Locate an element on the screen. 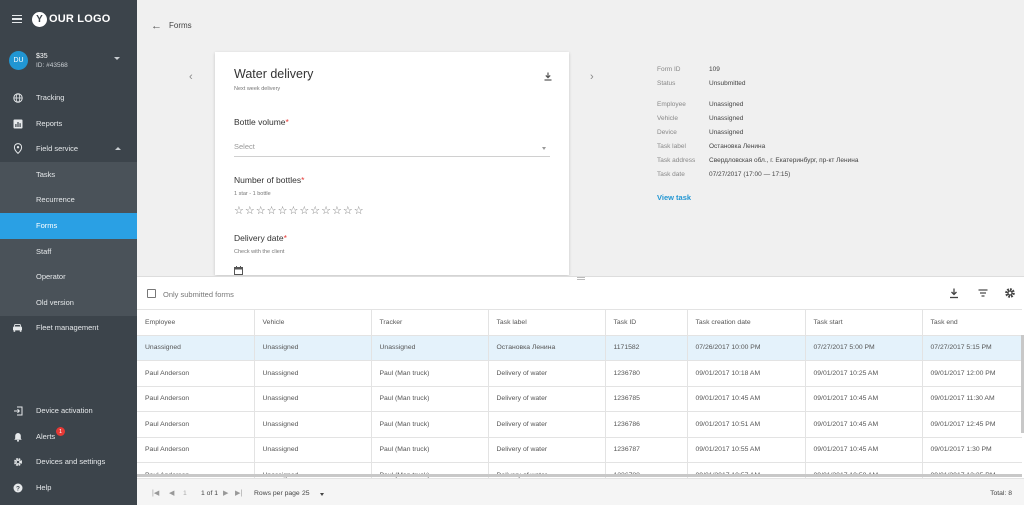  sidebar-item-fleet-management: Fleet management is located at coordinates (68, 328).